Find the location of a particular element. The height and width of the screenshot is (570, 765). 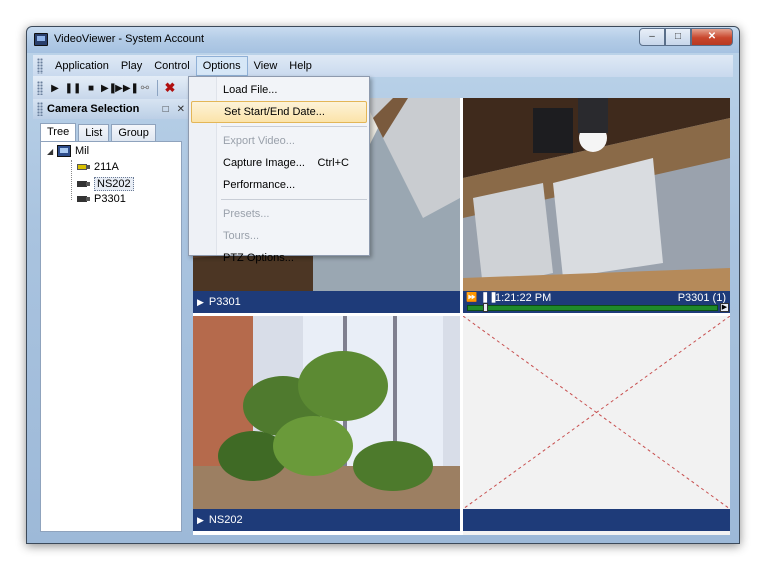

fast-forward-icon: ⏩ is located at coordinates (471, 297).